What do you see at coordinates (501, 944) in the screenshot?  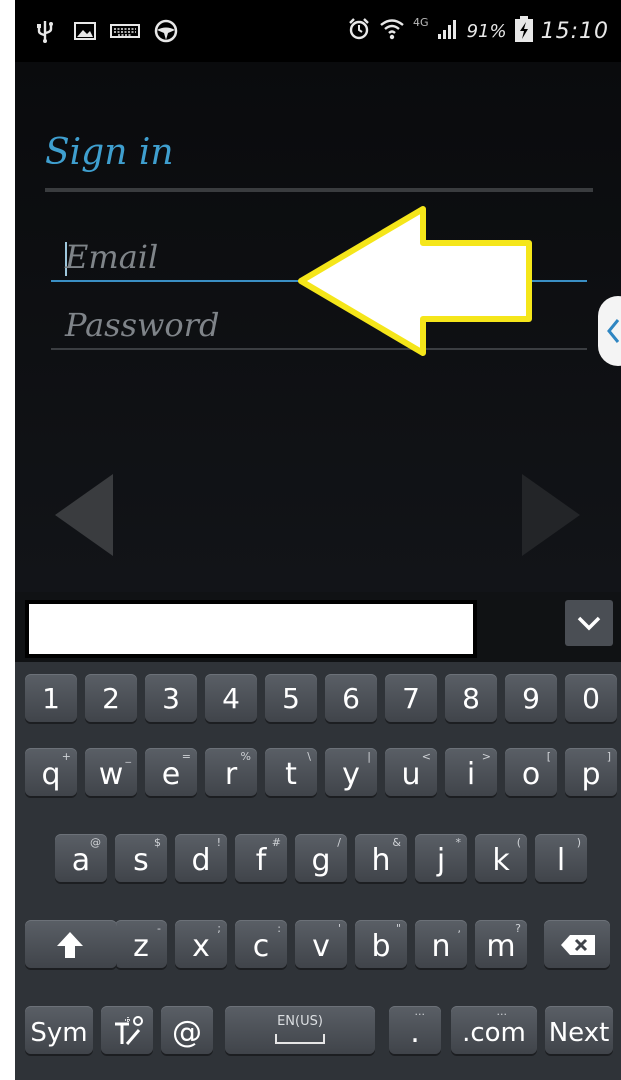 I see `key-m: ? m` at bounding box center [501, 944].